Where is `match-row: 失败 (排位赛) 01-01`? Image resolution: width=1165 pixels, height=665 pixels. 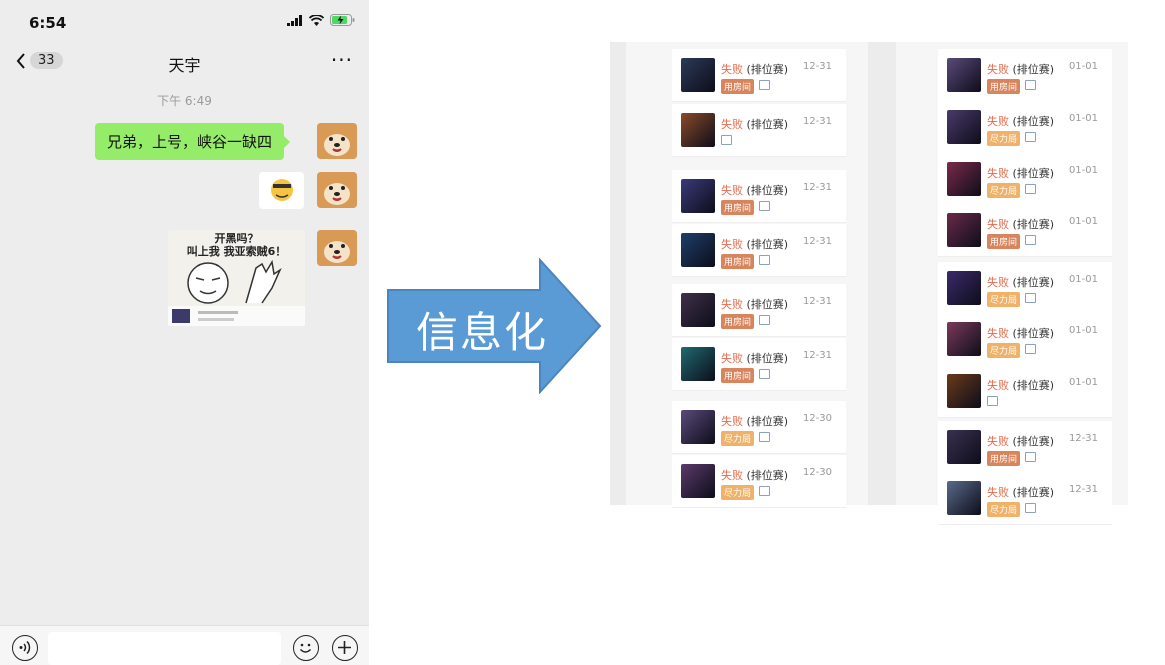
match-row: 失败 (排位赛) 01-01 is located at coordinates (1025, 391).